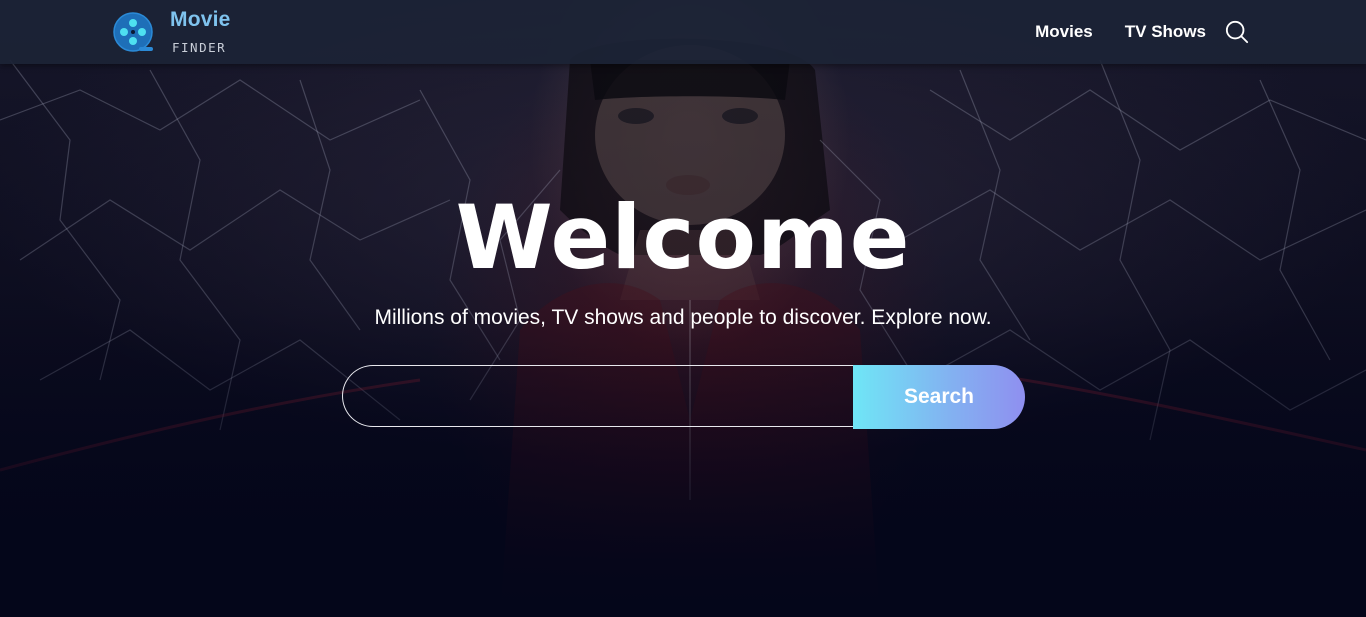  What do you see at coordinates (1064, 32) in the screenshot?
I see `nav-movies-link: Movies` at bounding box center [1064, 32].